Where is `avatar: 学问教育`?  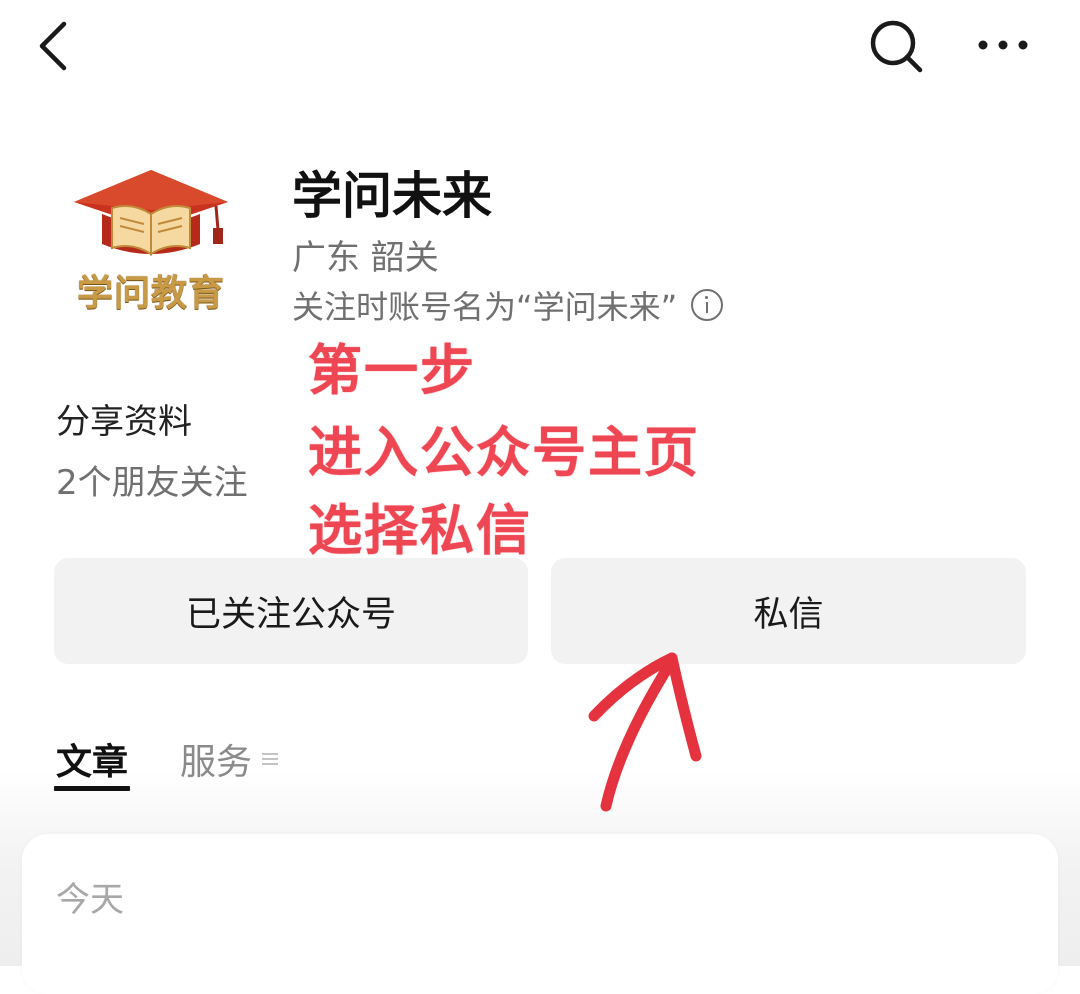
avatar: 学问教育 is located at coordinates (151, 253).